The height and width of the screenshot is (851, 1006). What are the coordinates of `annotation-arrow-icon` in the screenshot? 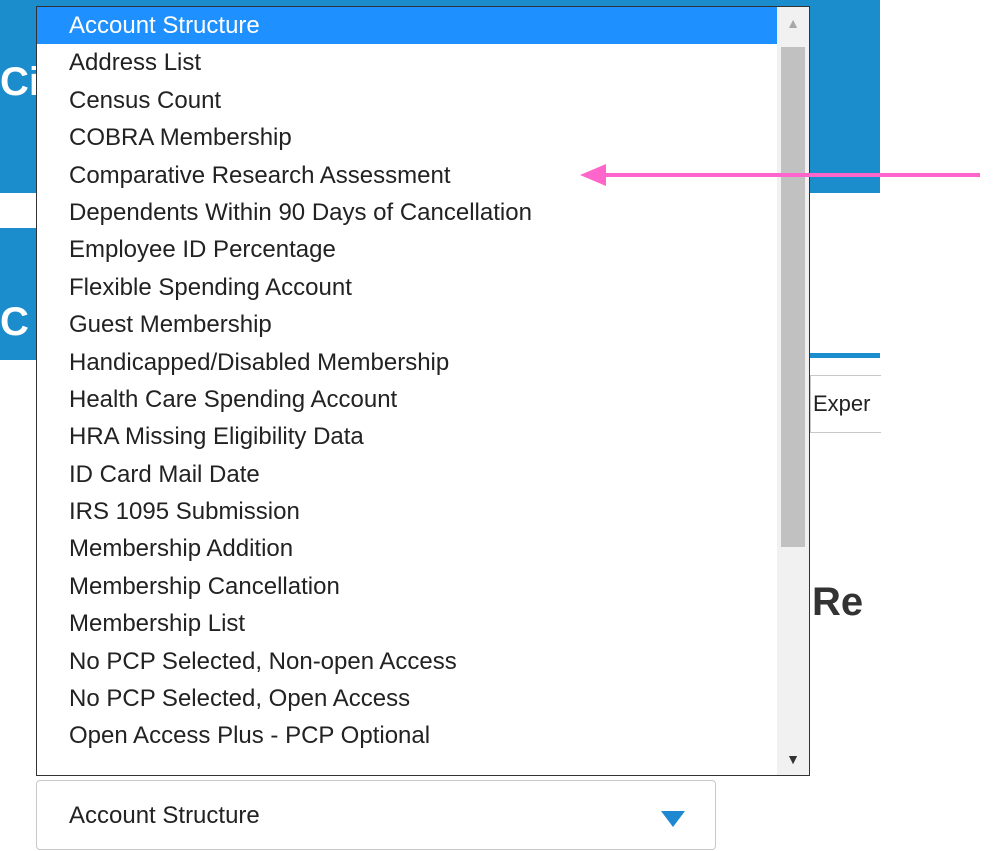 It's located at (780, 175).